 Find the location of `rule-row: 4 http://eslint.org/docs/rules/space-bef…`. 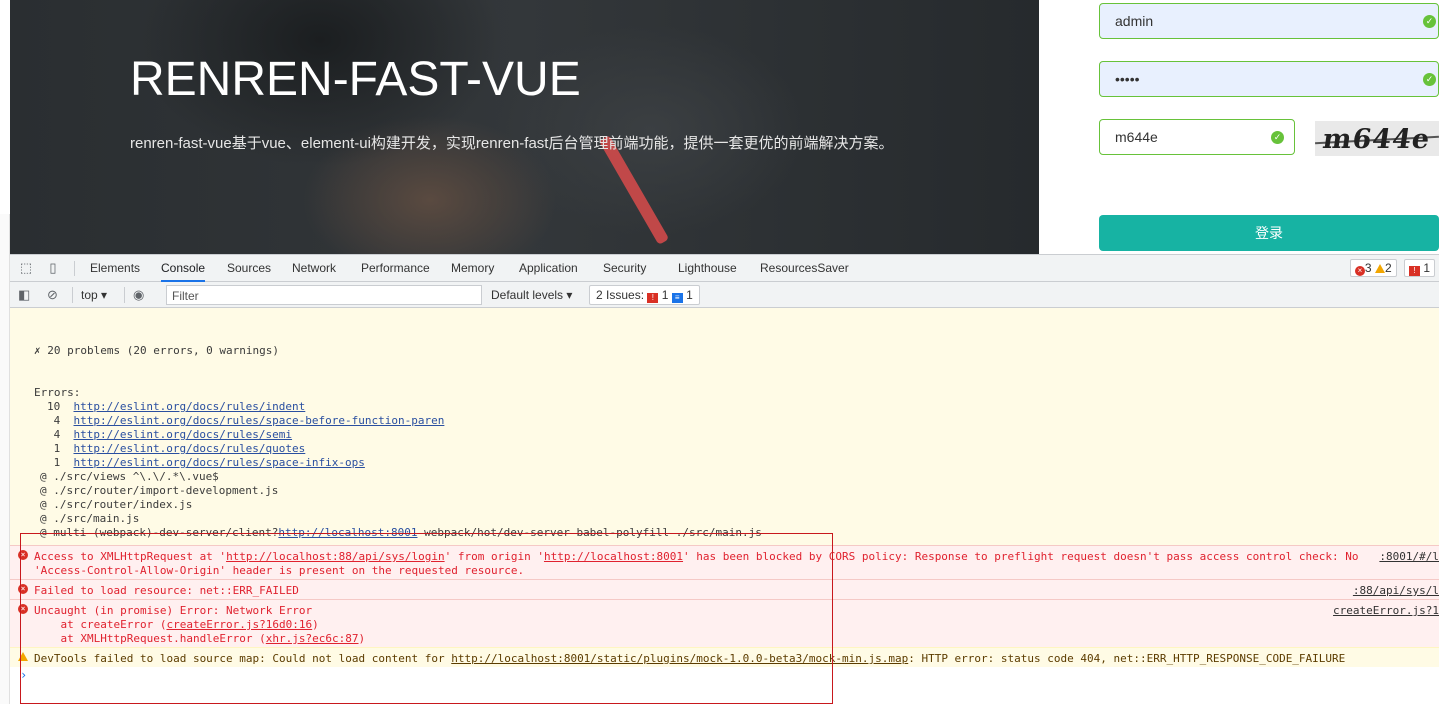

rule-row: 4 http://eslint.org/docs/rules/space-bef… is located at coordinates (246, 420).